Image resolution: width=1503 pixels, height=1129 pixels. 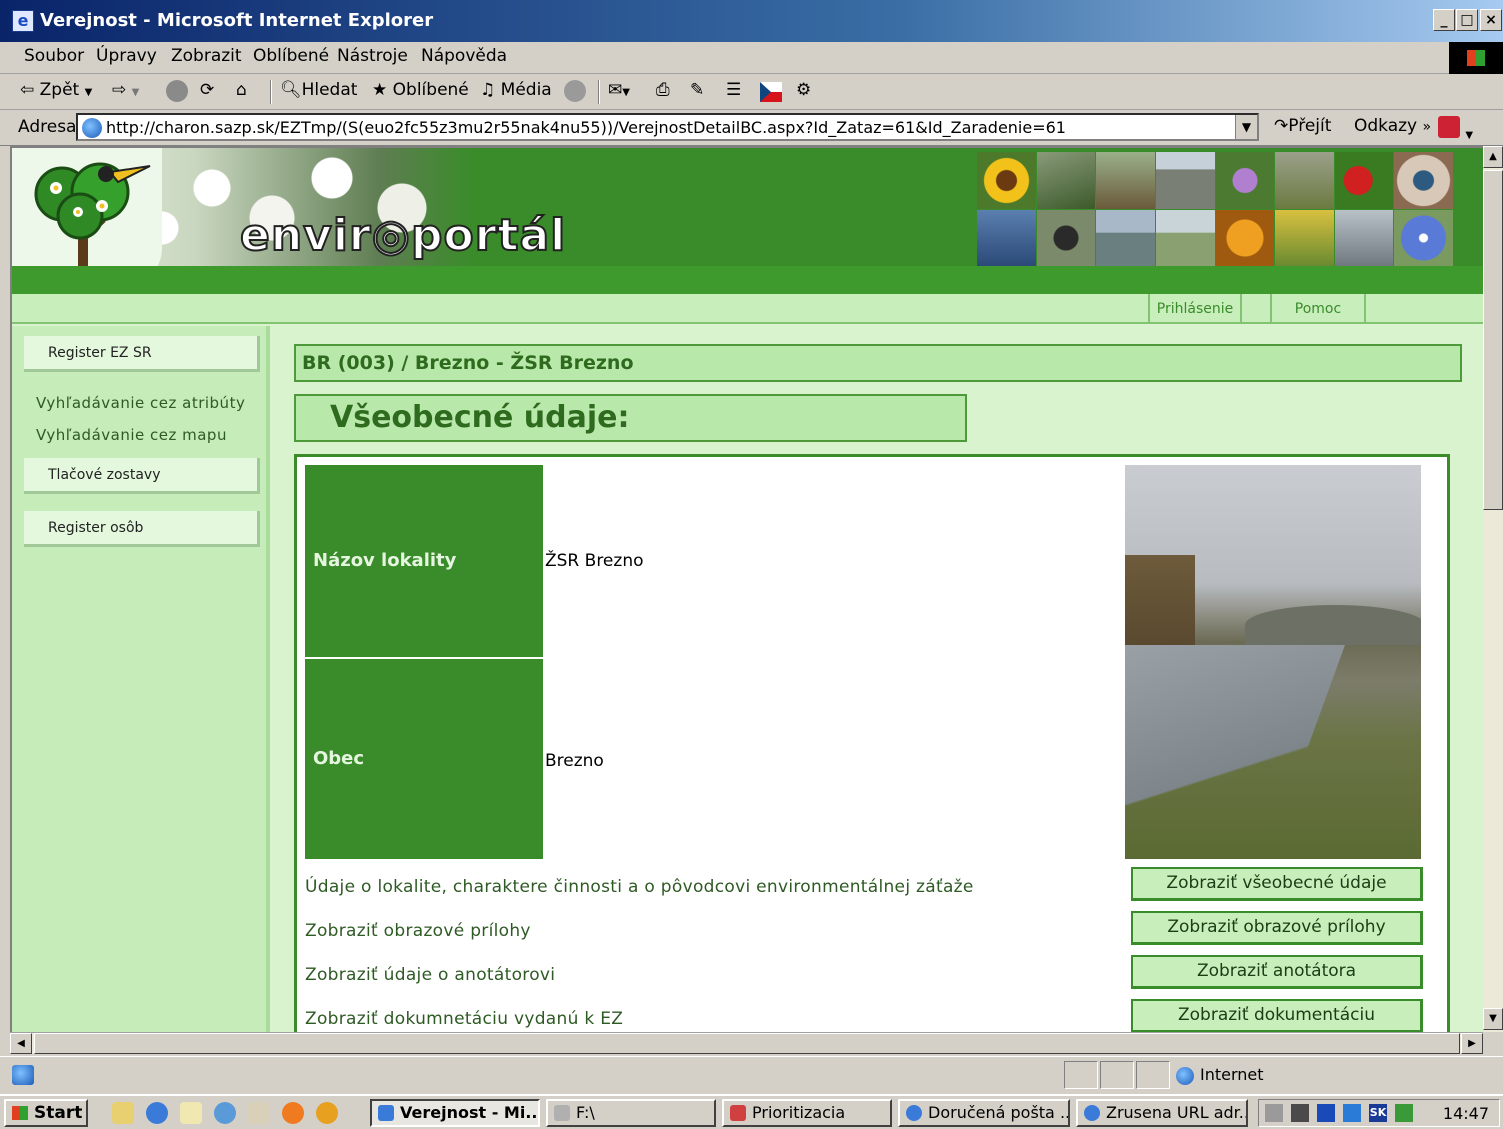 What do you see at coordinates (663, 90) in the screenshot?
I see `print-button: ⎙` at bounding box center [663, 90].